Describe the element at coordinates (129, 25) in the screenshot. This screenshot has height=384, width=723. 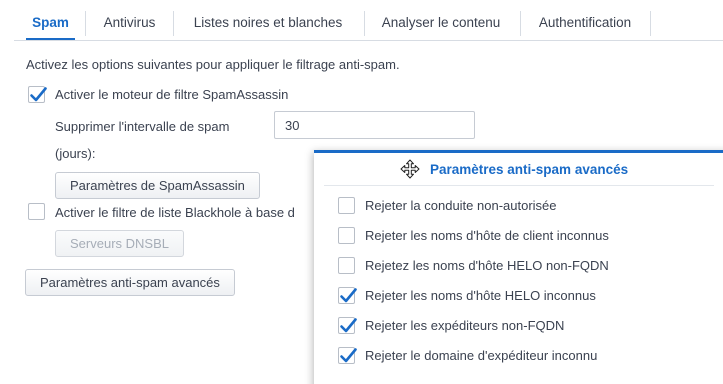
I see `tab-antivirus: Antivirus` at that location.